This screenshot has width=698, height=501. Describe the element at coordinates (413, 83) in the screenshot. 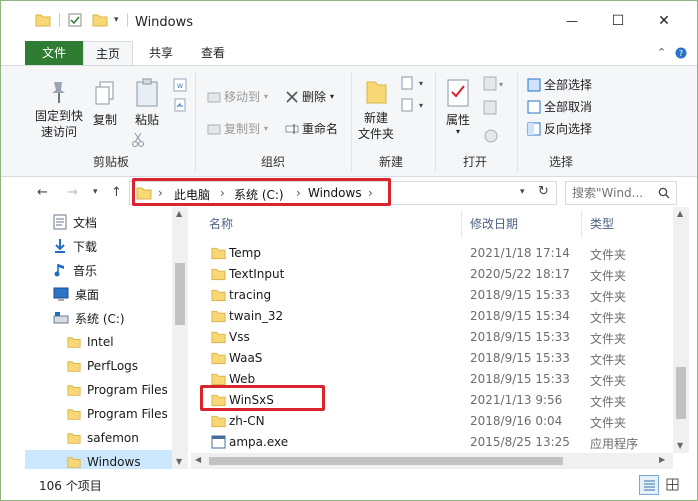

I see `new-item-icon: ▾` at that location.